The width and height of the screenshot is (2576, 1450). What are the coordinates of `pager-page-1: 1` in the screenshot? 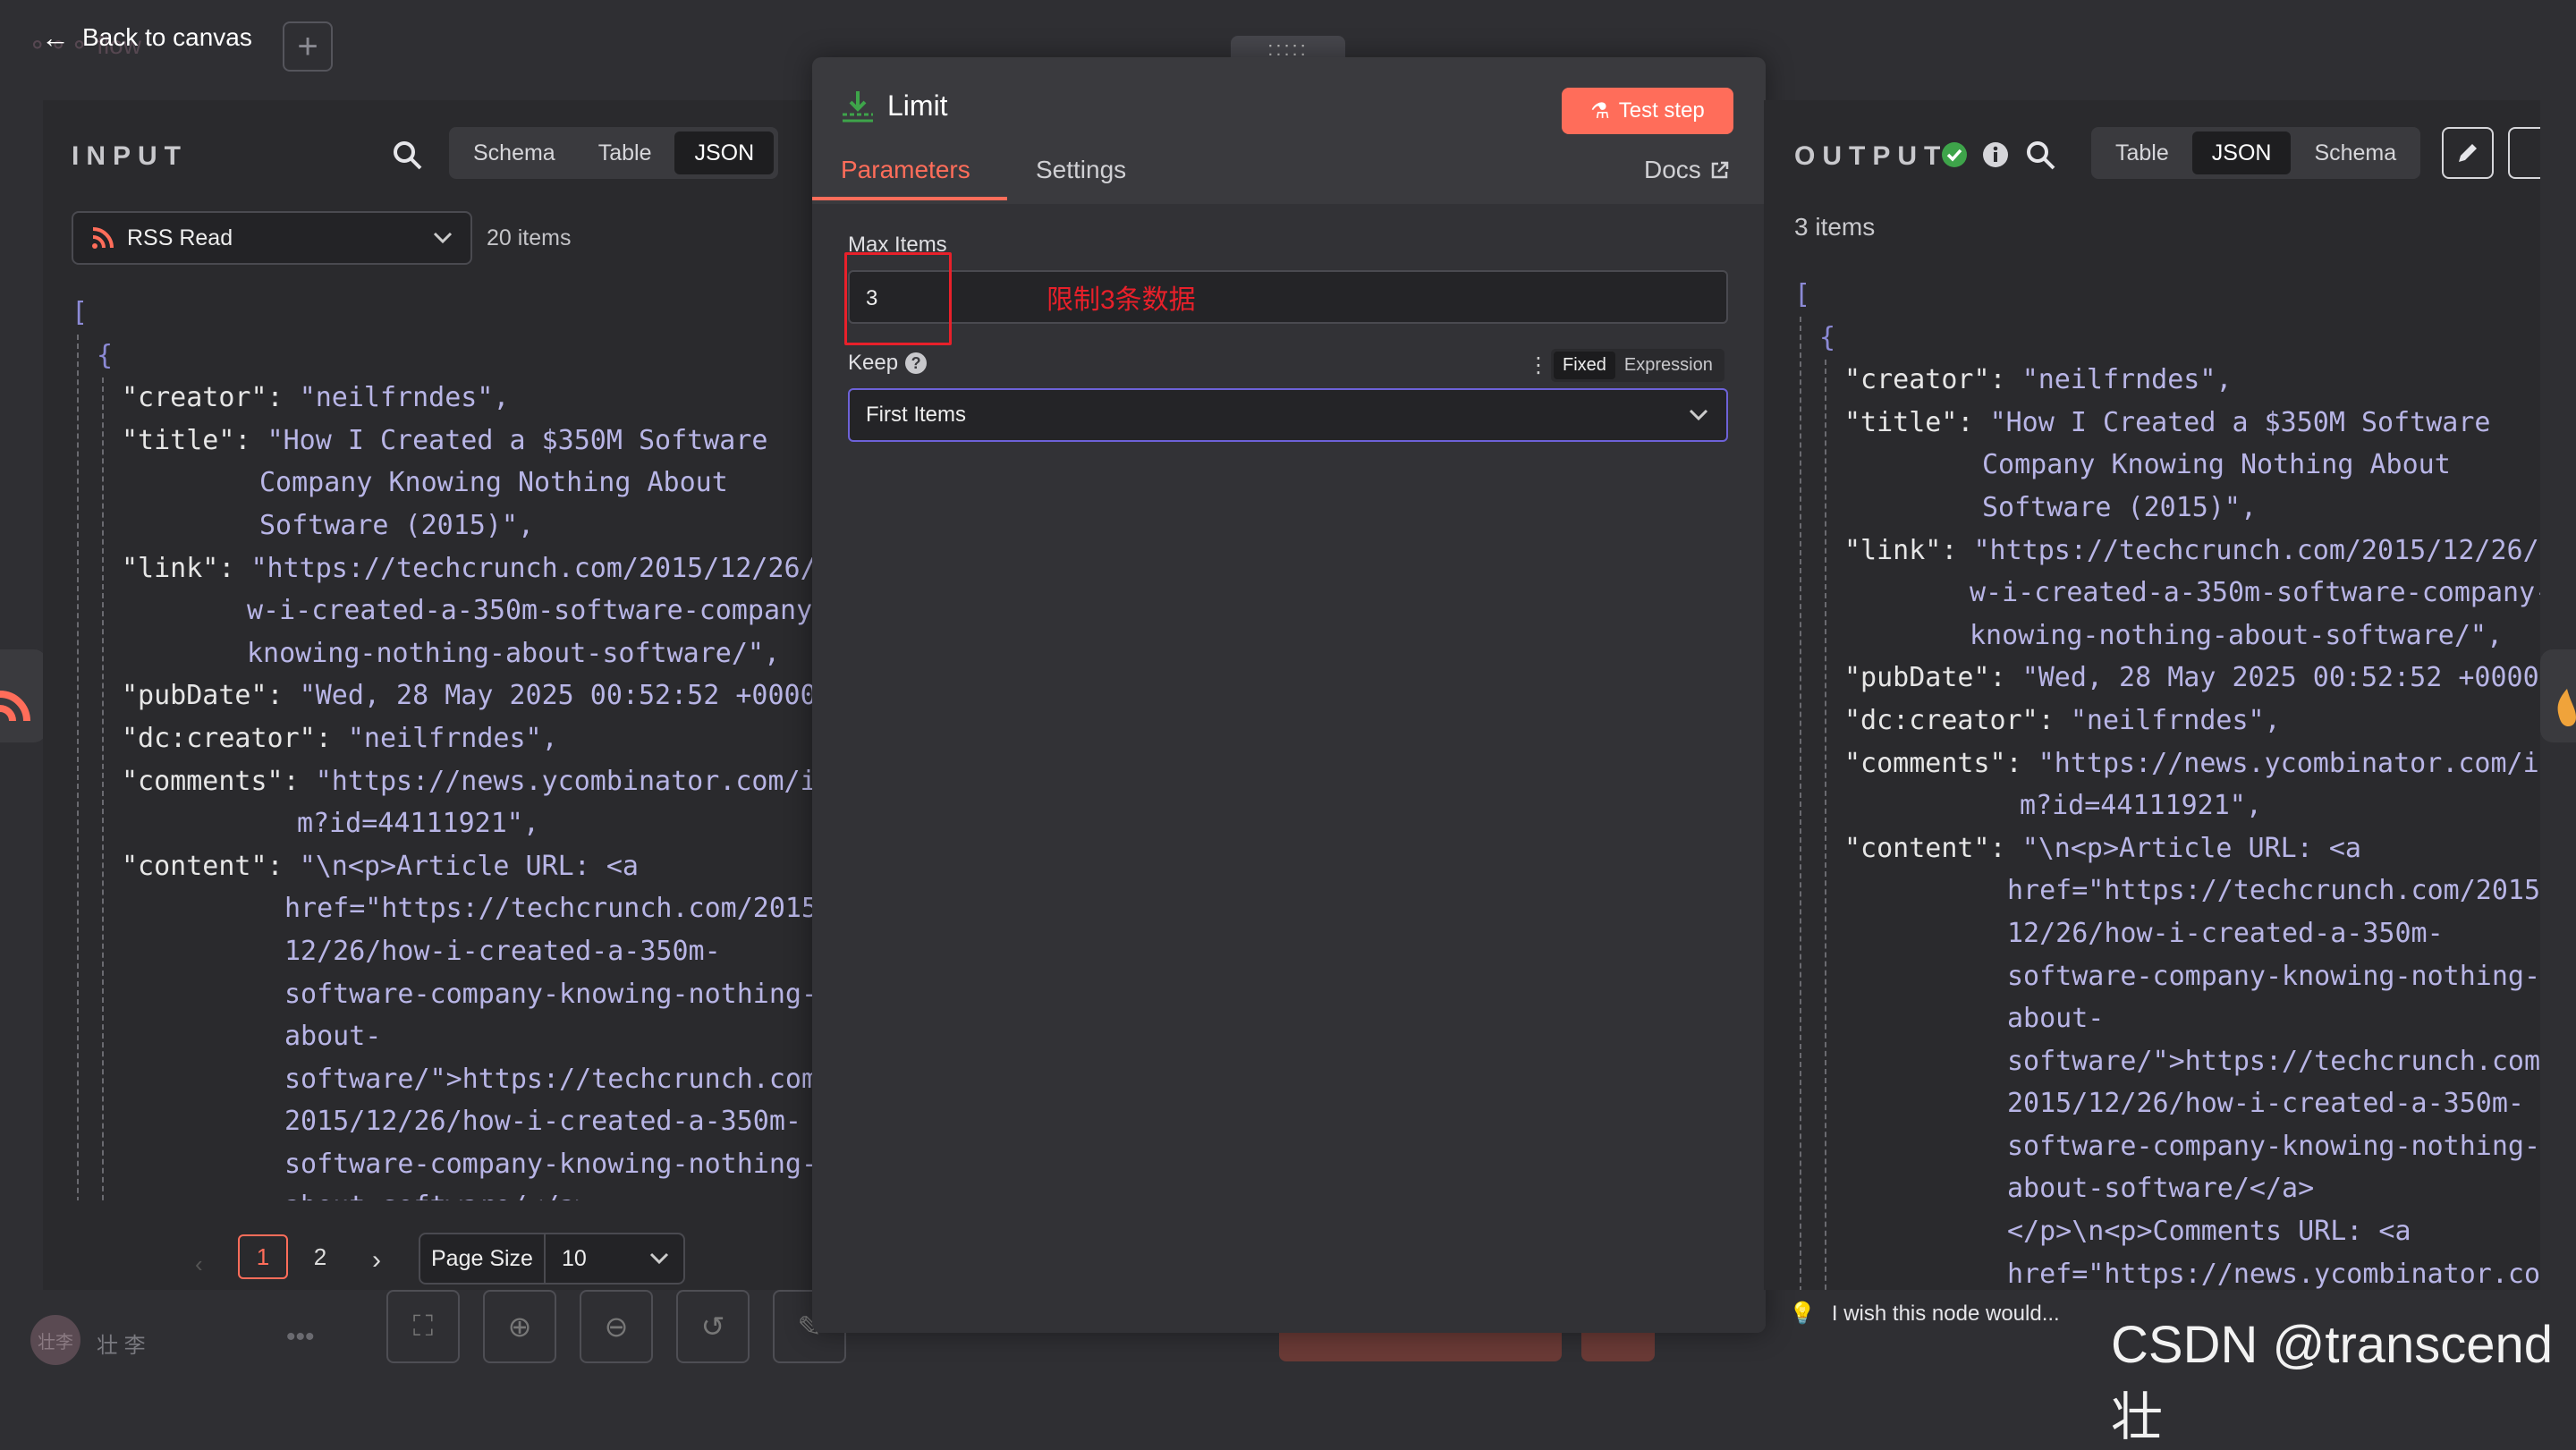 It's located at (263, 1256).